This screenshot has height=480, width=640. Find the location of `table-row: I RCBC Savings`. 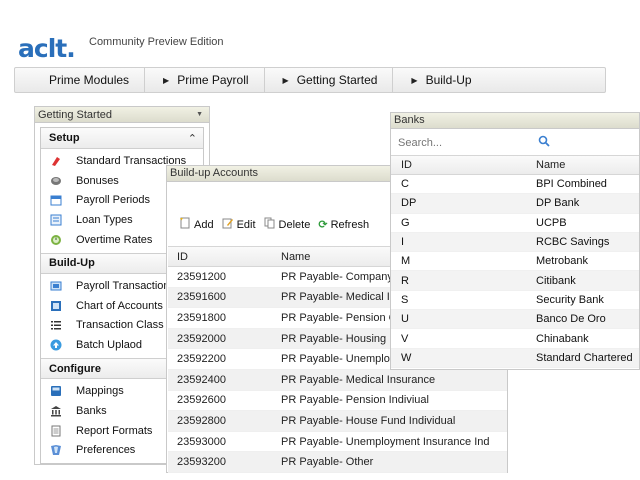

table-row: I RCBC Savings is located at coordinates (515, 242).